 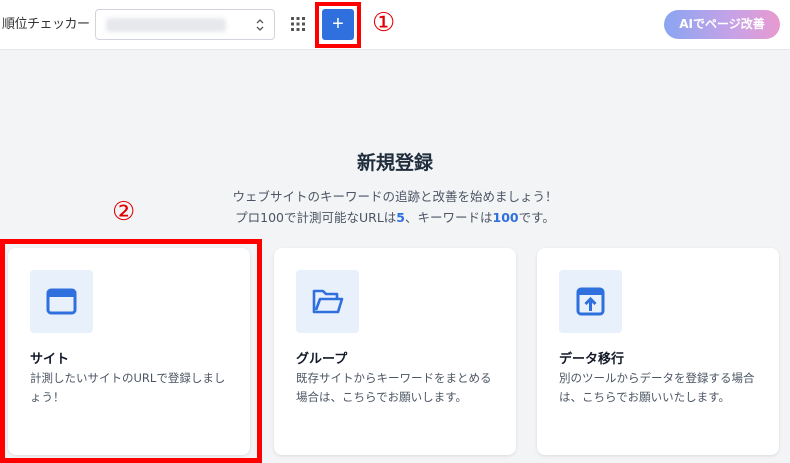 What do you see at coordinates (298, 24) in the screenshot?
I see `apps-grid-icon` at bounding box center [298, 24].